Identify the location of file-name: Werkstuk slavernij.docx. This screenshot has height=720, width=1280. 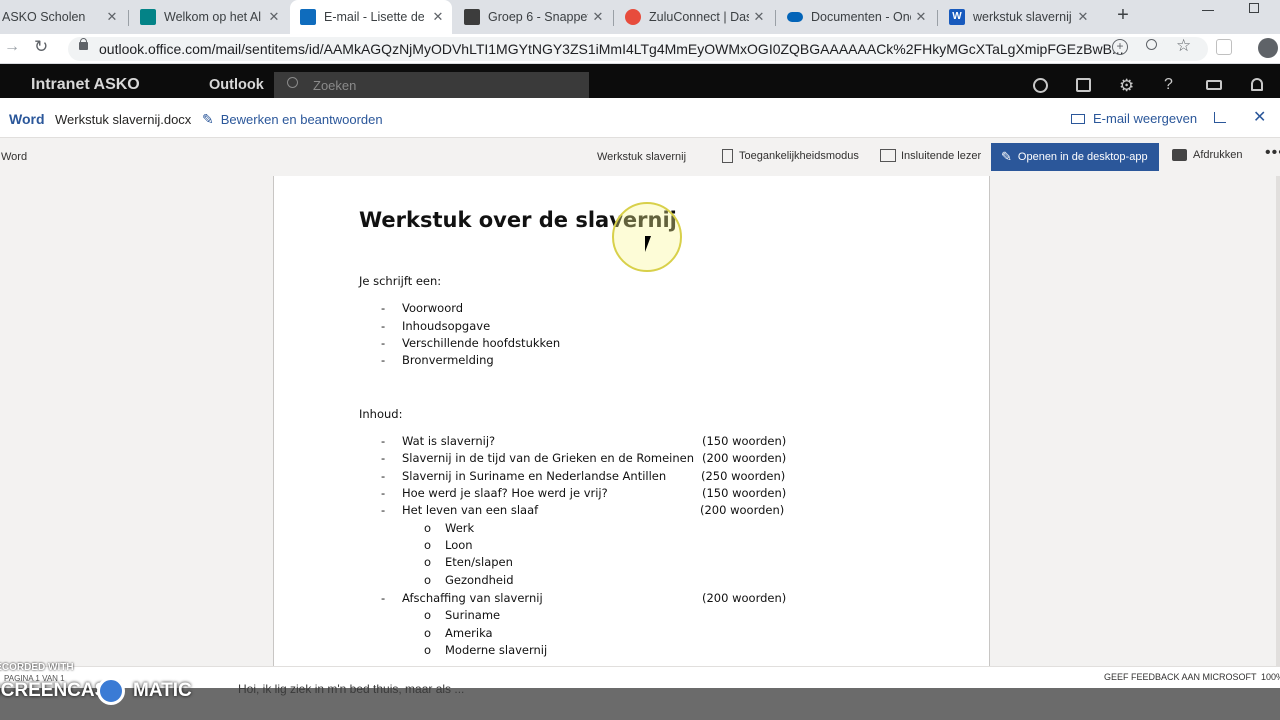
(123, 119).